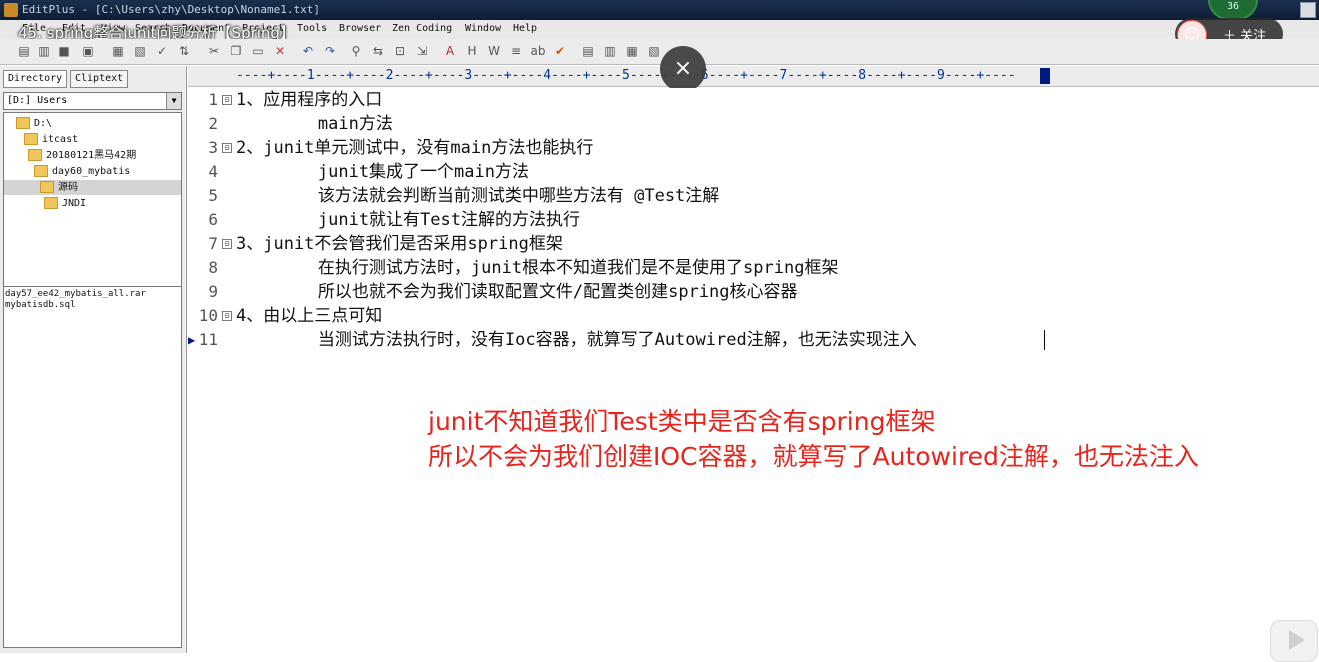 The height and width of the screenshot is (662, 1319). What do you see at coordinates (34, 123) in the screenshot?
I see `tree-item: D:\` at bounding box center [34, 123].